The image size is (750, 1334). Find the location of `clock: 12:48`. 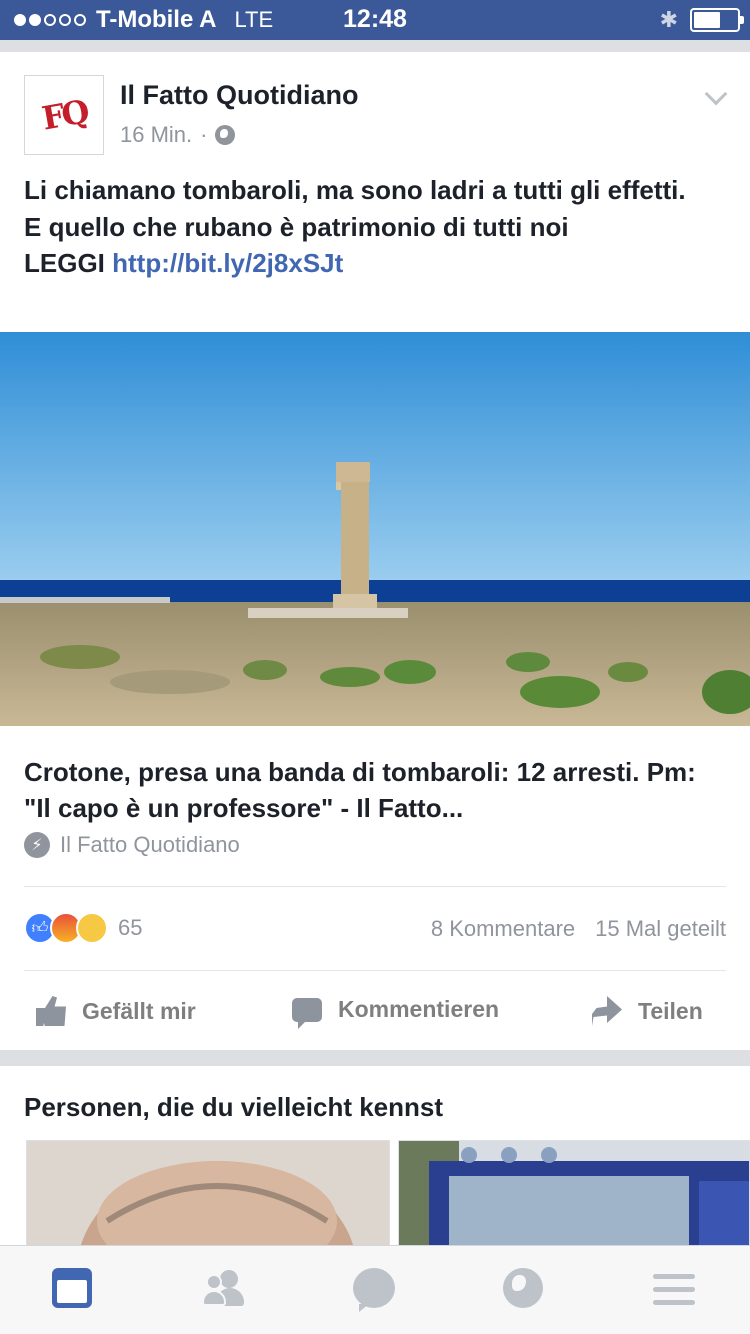

clock: 12:48 is located at coordinates (375, 19).